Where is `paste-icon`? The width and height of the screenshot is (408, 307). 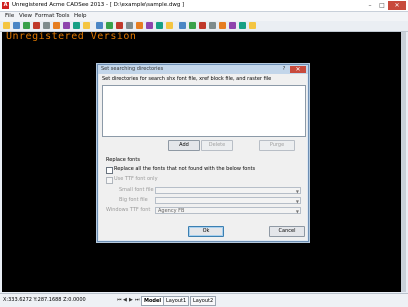
paste-icon is located at coordinates (66, 25).